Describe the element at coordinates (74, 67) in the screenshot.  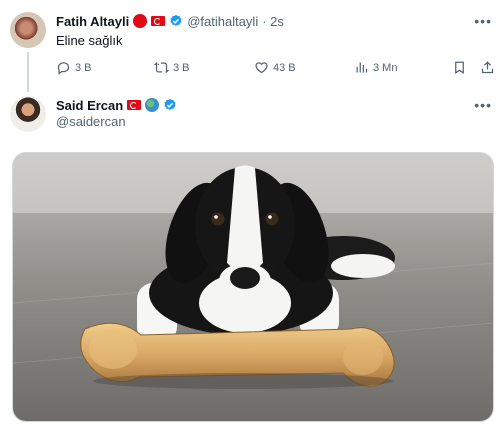
I see `reply-button: 3 B` at that location.